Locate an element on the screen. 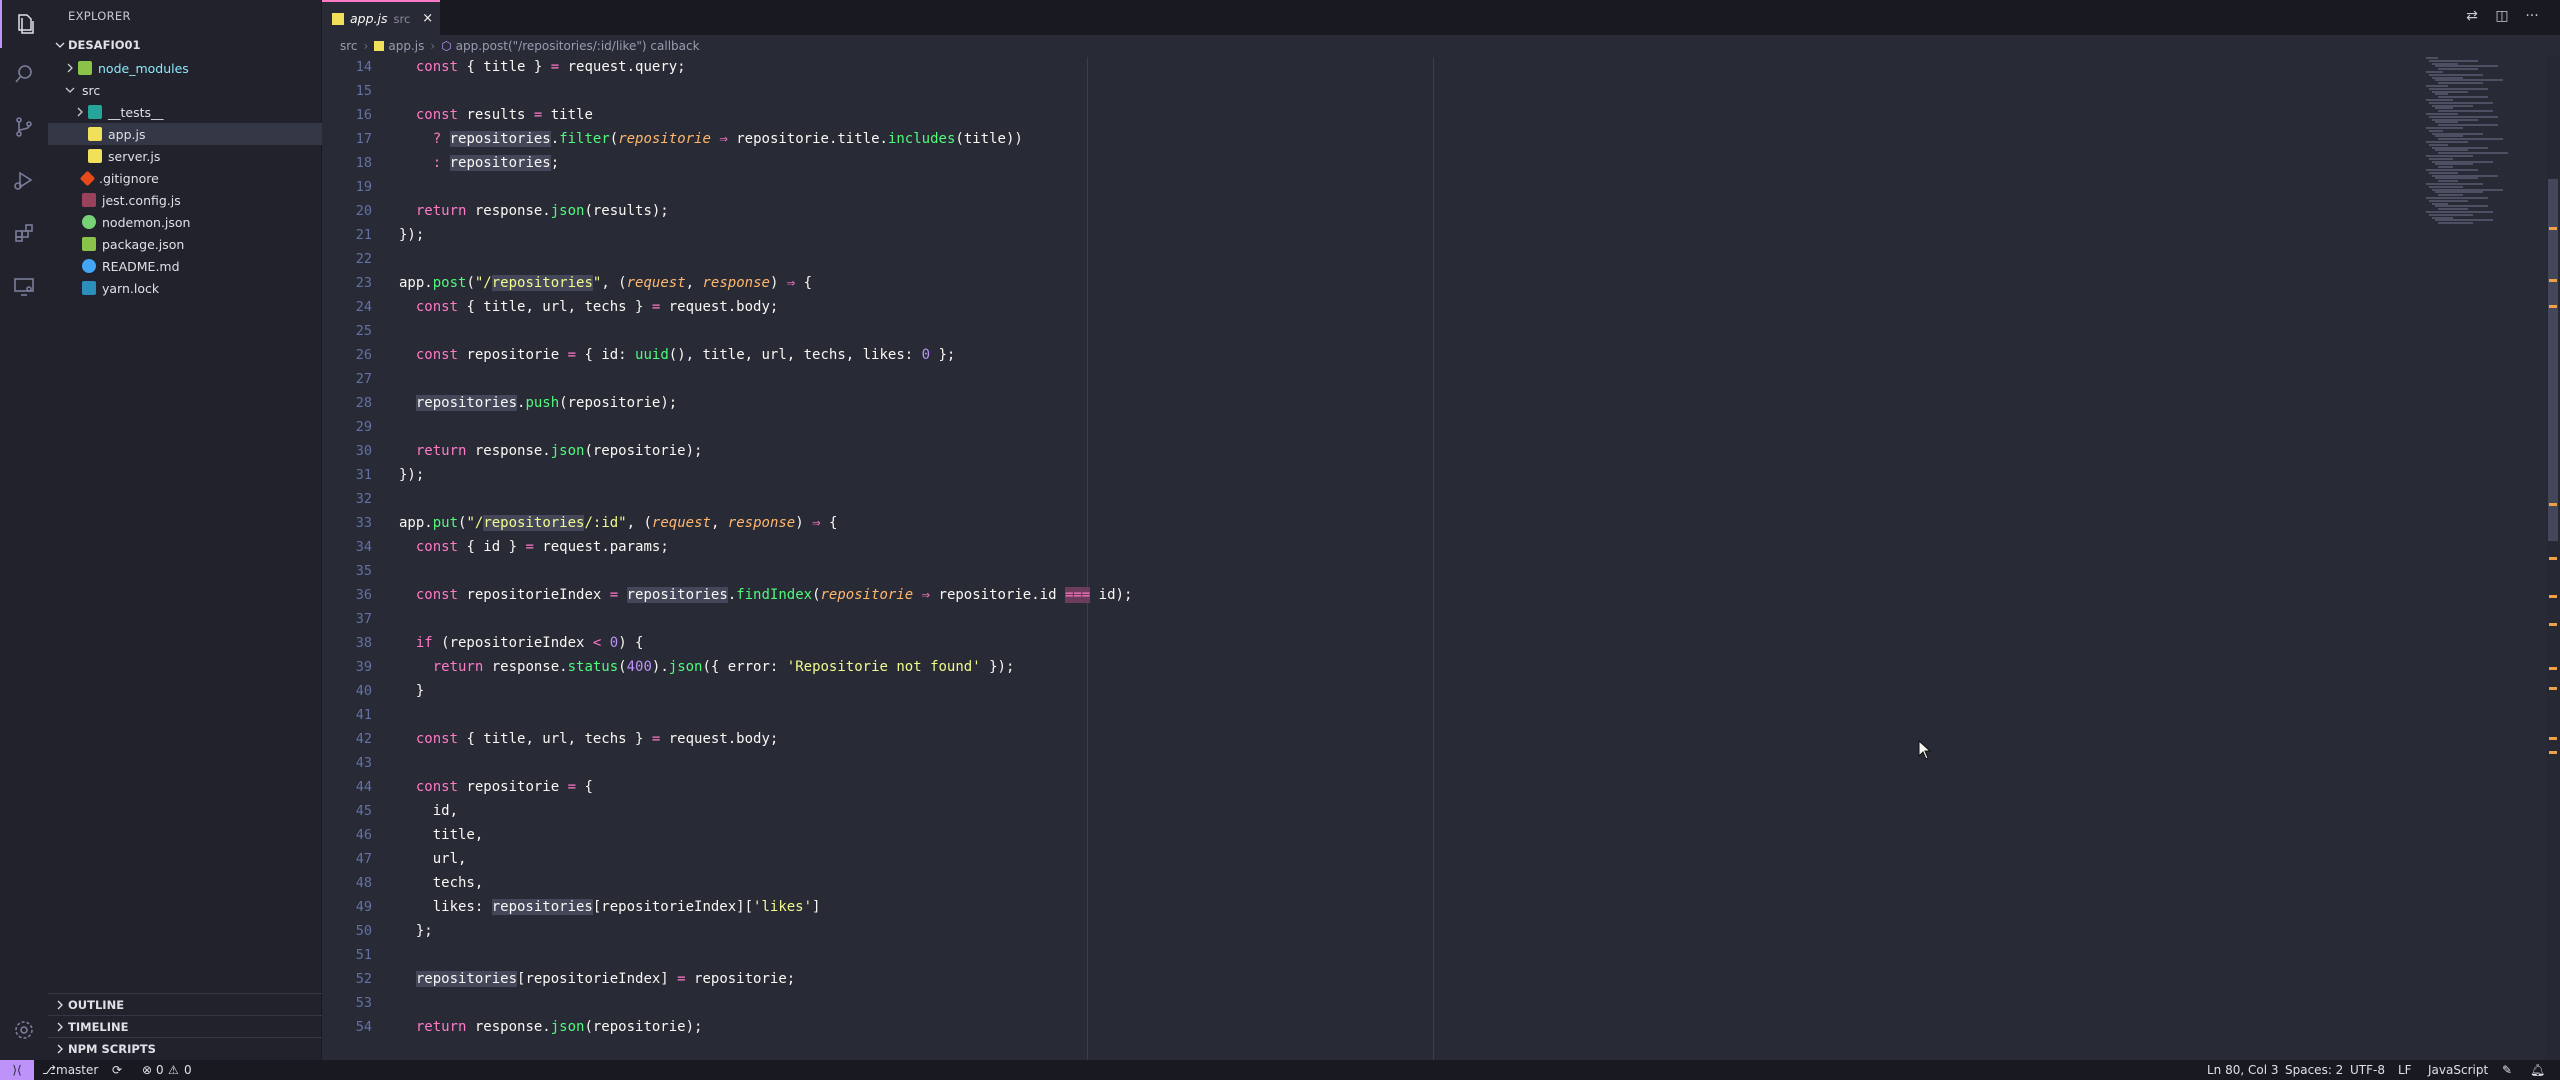 The width and height of the screenshot is (2560, 1080). tree-item-package-json: package.json is located at coordinates (185, 244).